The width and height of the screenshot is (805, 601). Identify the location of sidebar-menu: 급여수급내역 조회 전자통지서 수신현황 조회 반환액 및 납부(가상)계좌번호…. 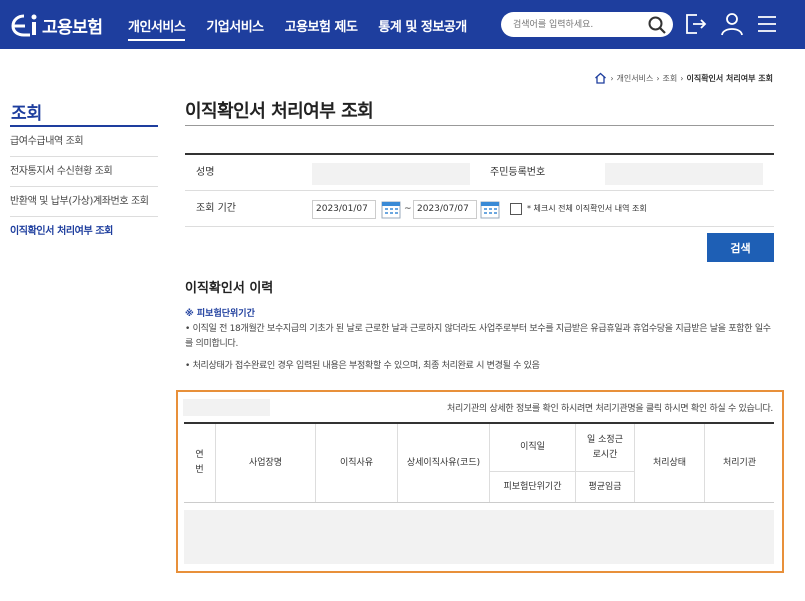
(84, 187).